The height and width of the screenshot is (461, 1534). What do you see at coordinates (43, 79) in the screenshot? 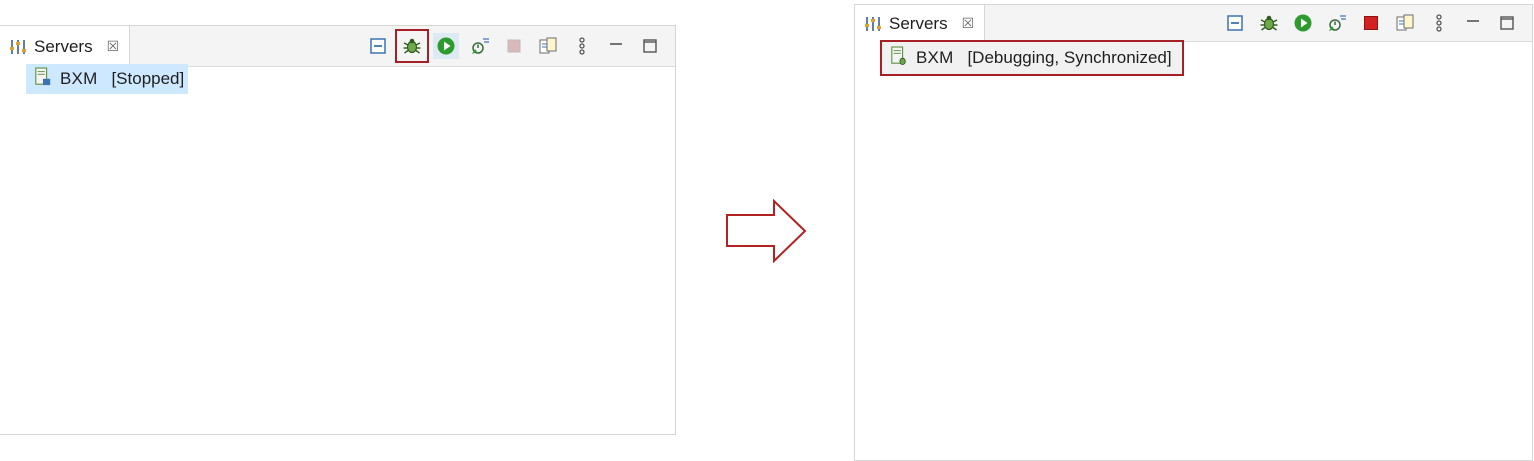
I see `server-stopped-icon` at bounding box center [43, 79].